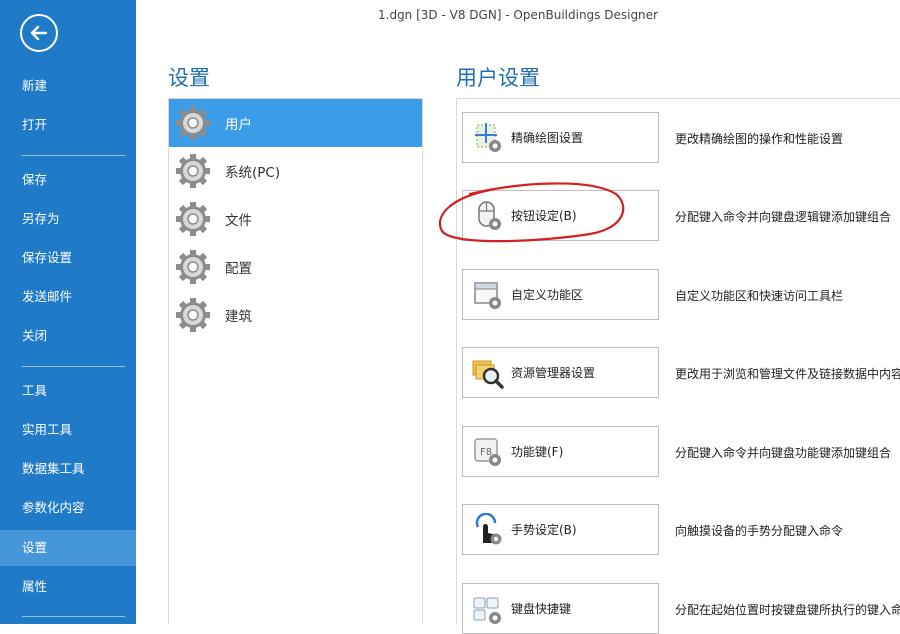 The width and height of the screenshot is (900, 634). What do you see at coordinates (68, 469) in the screenshot?
I see `menu-dataset-tools: 数据集工具` at bounding box center [68, 469].